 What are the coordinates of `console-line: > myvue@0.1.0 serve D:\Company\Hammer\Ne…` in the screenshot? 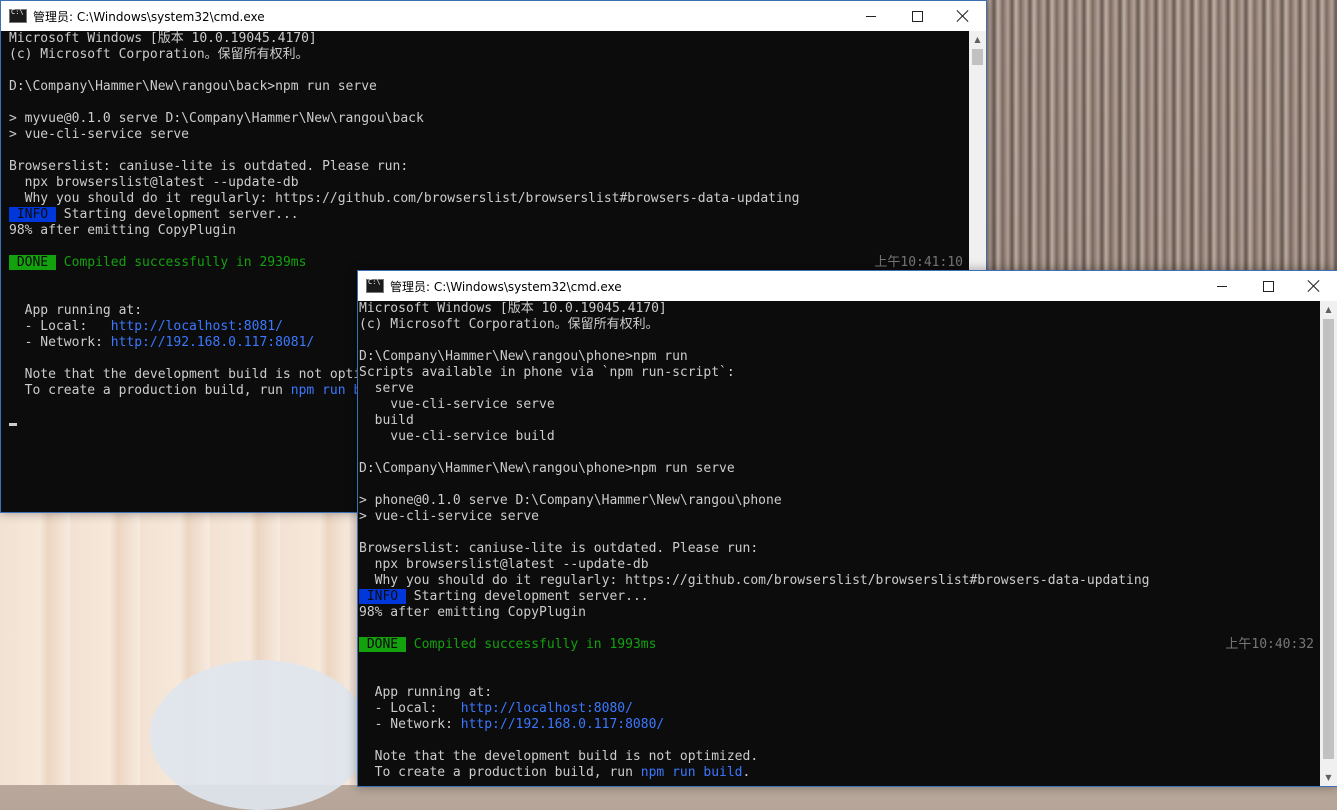 It's located at (489, 119).